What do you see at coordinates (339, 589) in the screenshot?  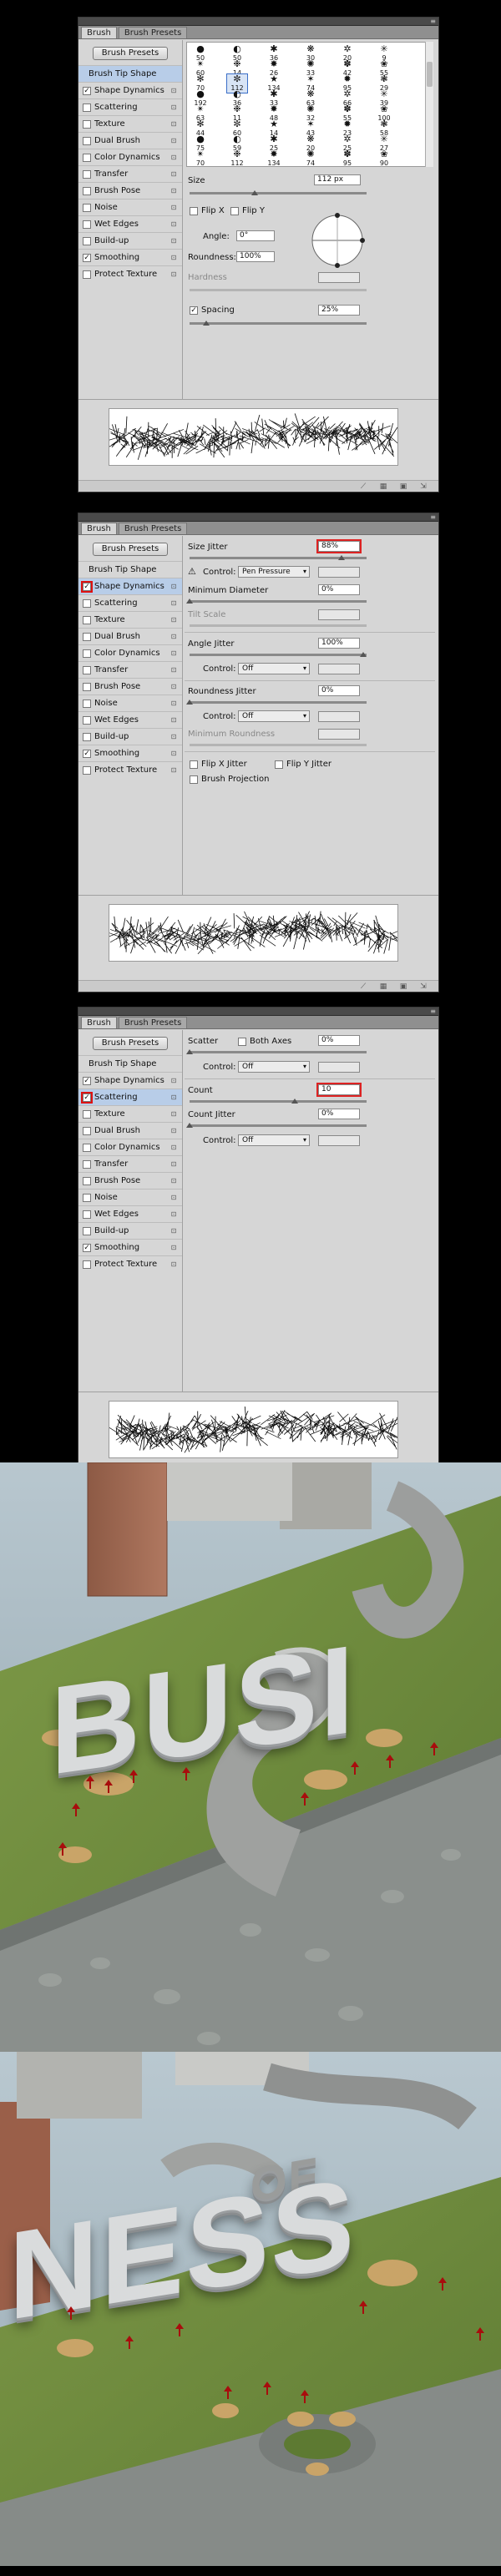 I see `minimum-diameter-field: 0%` at bounding box center [339, 589].